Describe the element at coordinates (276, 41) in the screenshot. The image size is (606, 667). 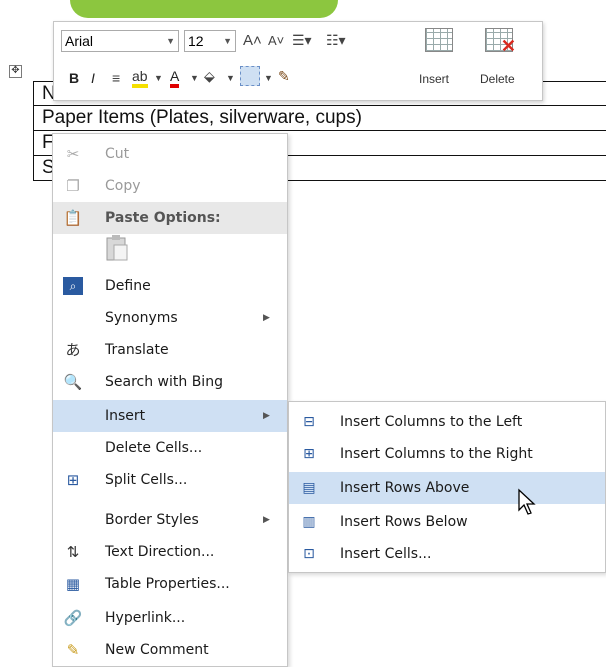
I see `shrink-font-icon: A˅` at that location.